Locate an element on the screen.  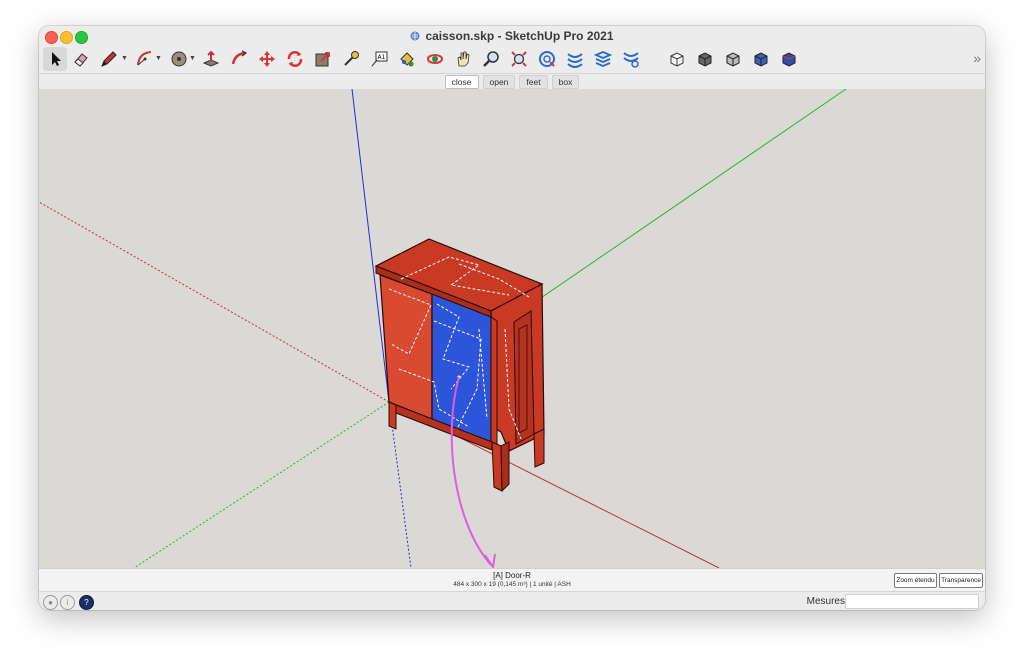
style-3-button is located at coordinates (733, 59).